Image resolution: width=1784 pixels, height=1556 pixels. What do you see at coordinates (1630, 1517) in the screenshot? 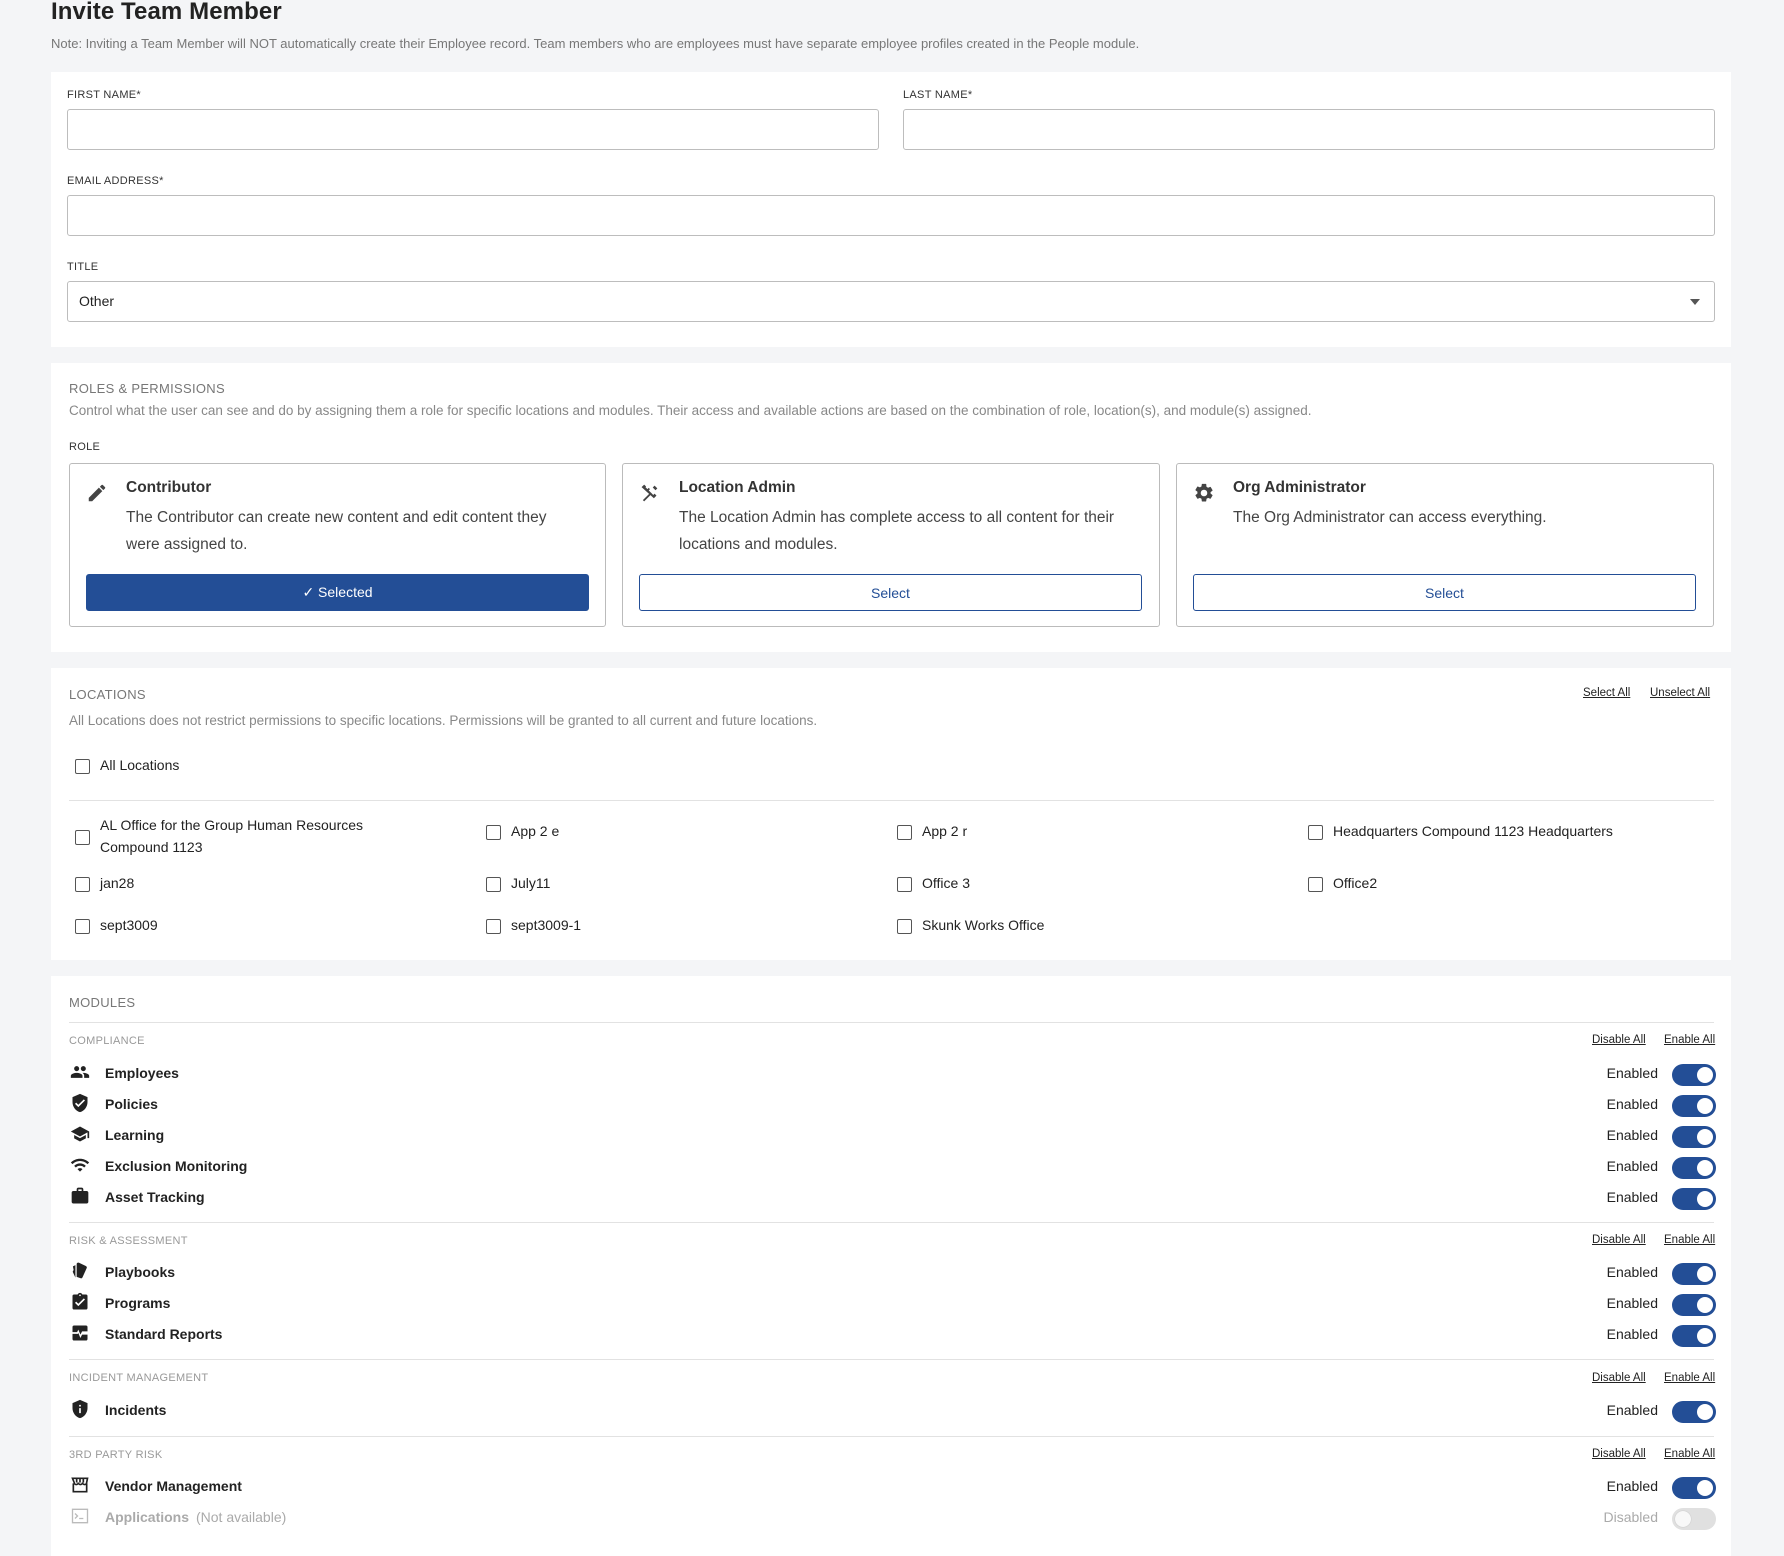
I see `module-status: Disabled` at bounding box center [1630, 1517].